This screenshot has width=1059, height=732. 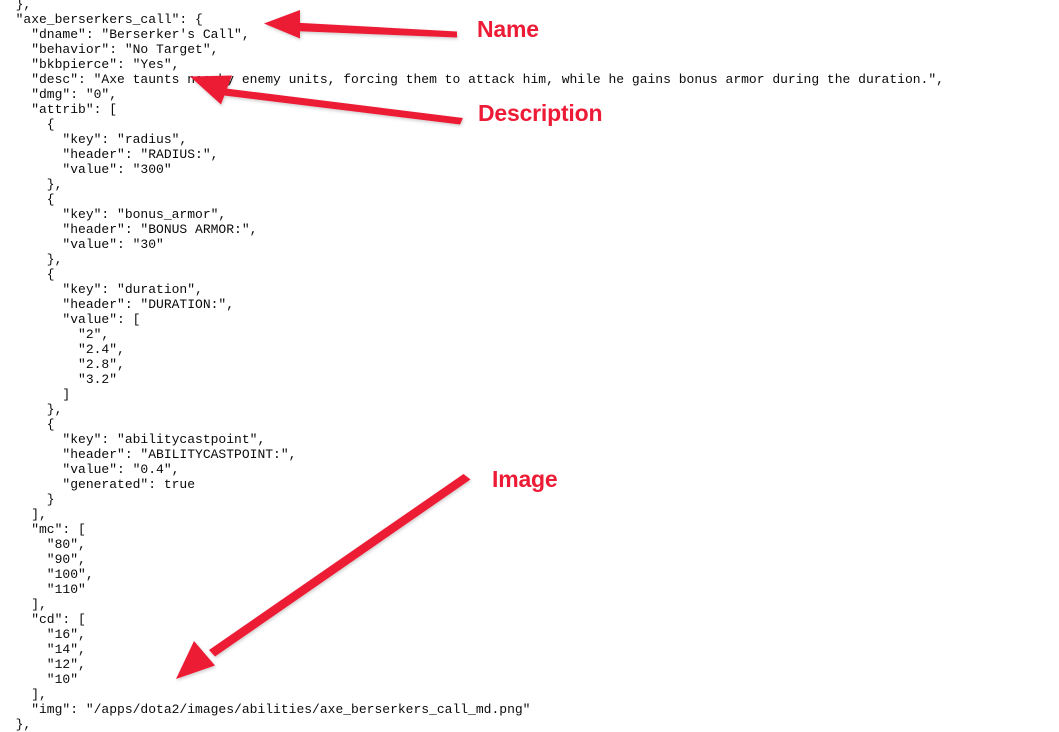 I want to click on code-line: "key": "abilitycastpoint",, so click(x=133, y=439).